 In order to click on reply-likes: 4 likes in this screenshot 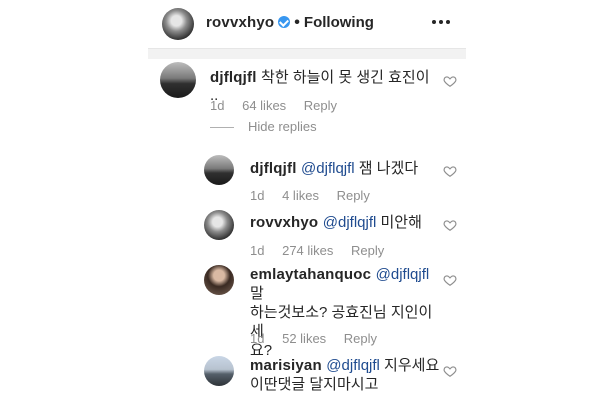, I will do `click(300, 195)`.